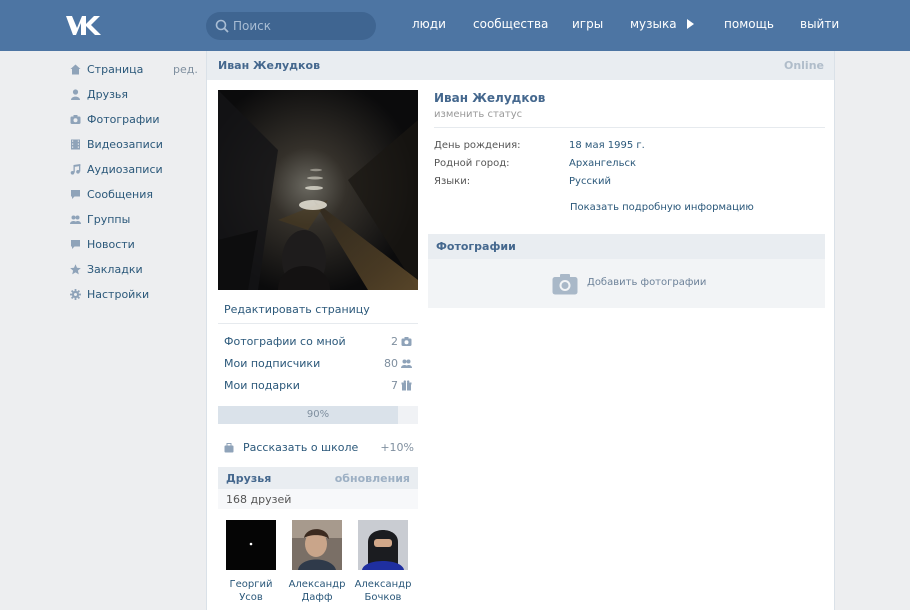  What do you see at coordinates (452, 181) in the screenshot?
I see `info-label: Языки:` at bounding box center [452, 181].